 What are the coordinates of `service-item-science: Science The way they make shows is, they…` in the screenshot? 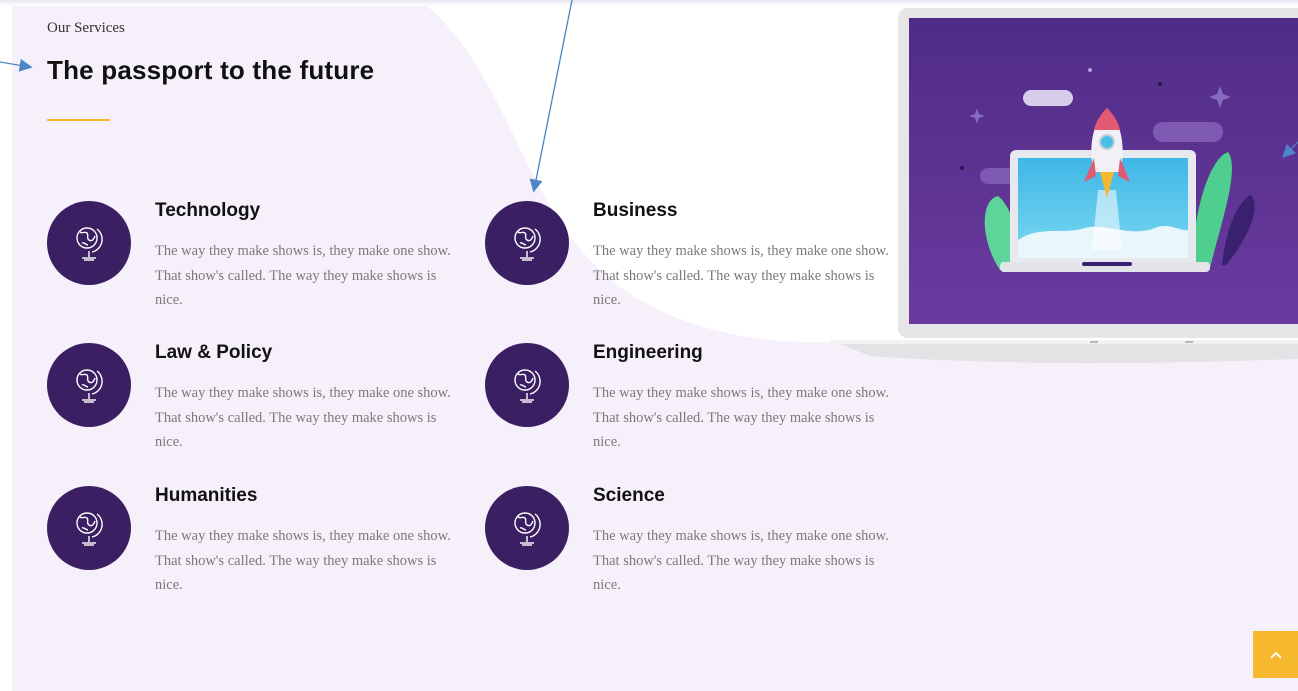 It's located at (695, 545).